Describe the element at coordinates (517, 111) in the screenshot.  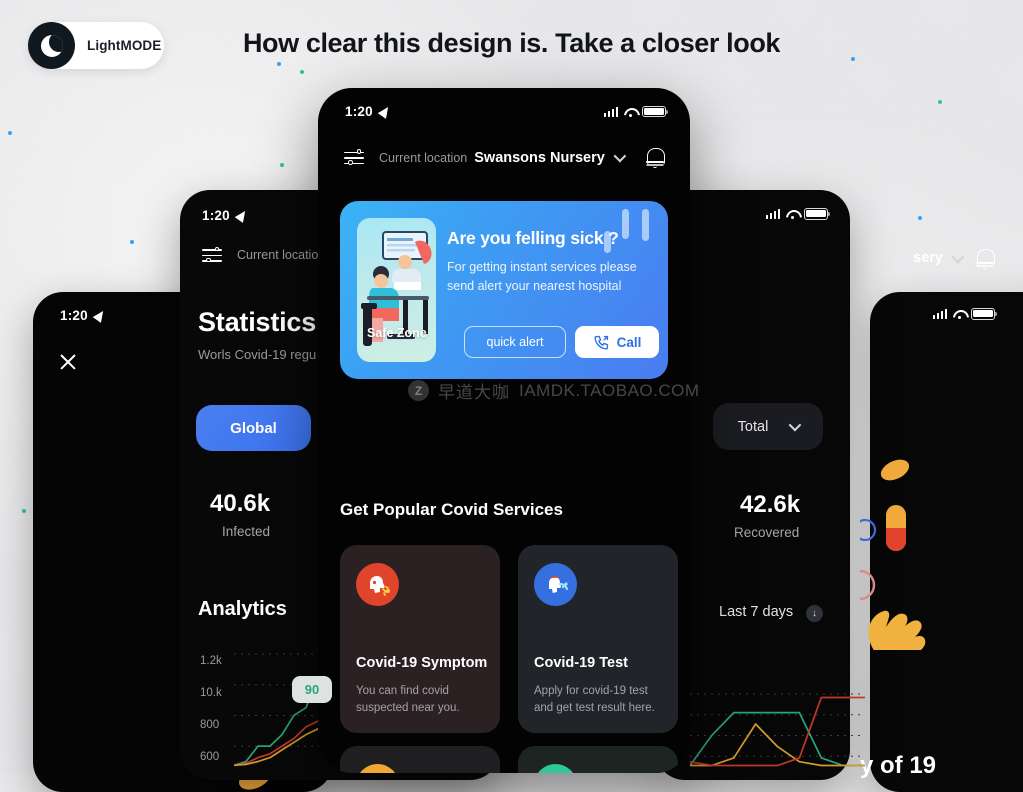
I see `status-bar: 1:20` at that location.